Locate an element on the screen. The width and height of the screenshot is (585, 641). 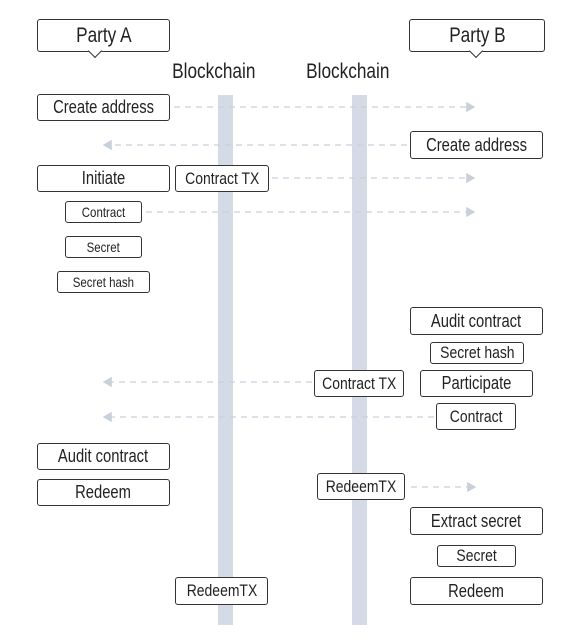
label: Initiate is located at coordinates (103, 178).